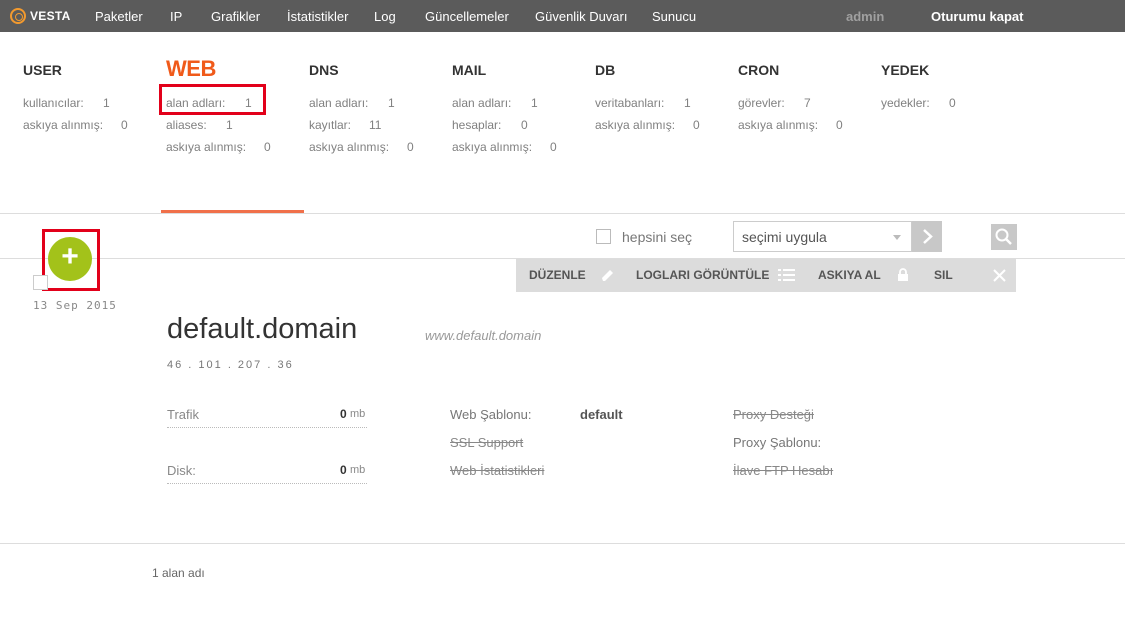 Image resolution: width=1125 pixels, height=620 pixels. What do you see at coordinates (358, 414) in the screenshot?
I see `traffic-unit: mb` at bounding box center [358, 414].